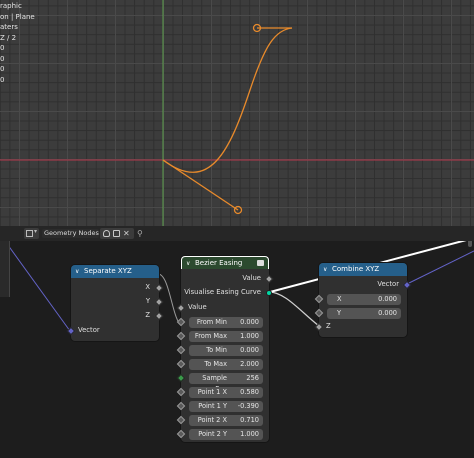 Image resolution: width=474 pixels, height=458 pixels. Describe the element at coordinates (5, 269) in the screenshot. I see `group-input-node-edge` at that location.